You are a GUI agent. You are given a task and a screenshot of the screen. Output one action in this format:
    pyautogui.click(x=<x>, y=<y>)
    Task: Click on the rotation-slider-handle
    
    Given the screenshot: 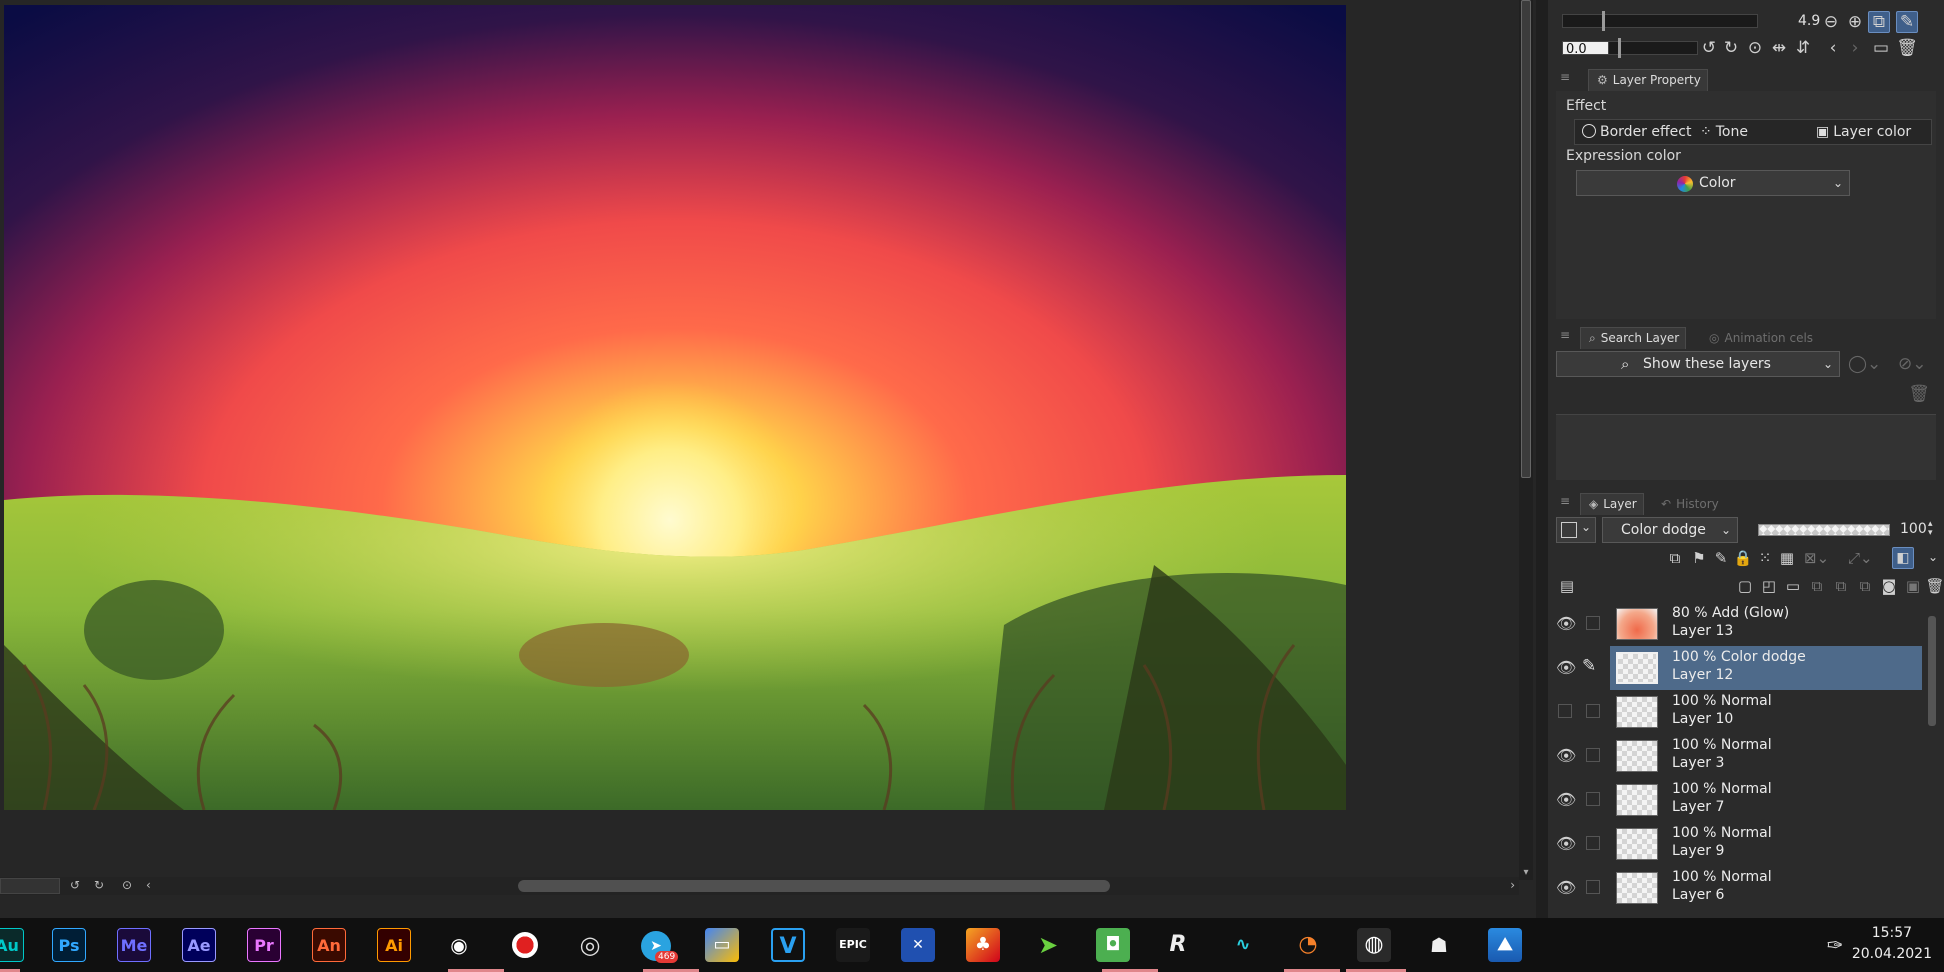 What is the action you would take?
    pyautogui.click(x=1619, y=48)
    